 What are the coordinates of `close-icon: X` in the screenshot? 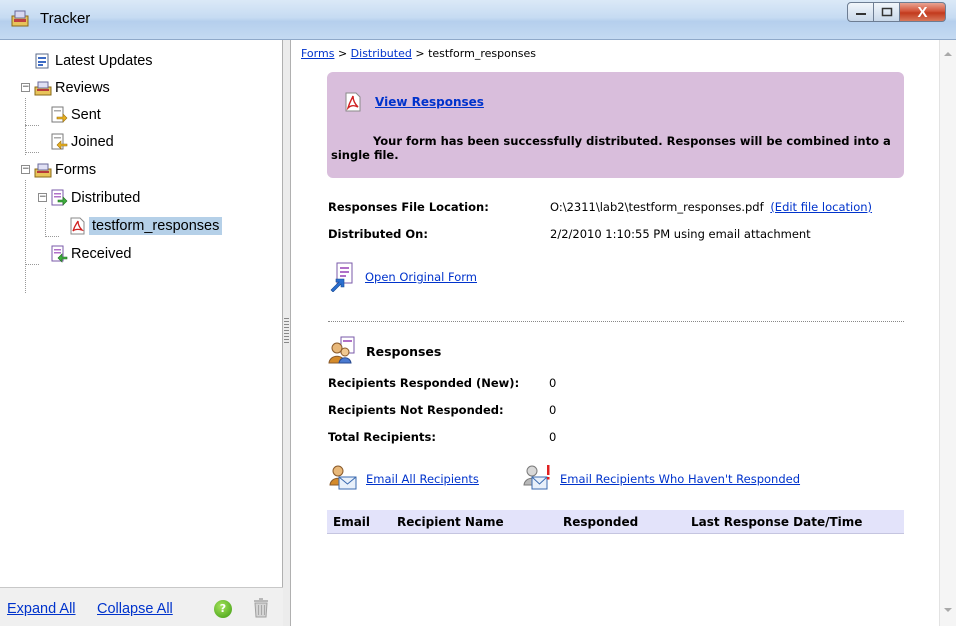 It's located at (922, 12).